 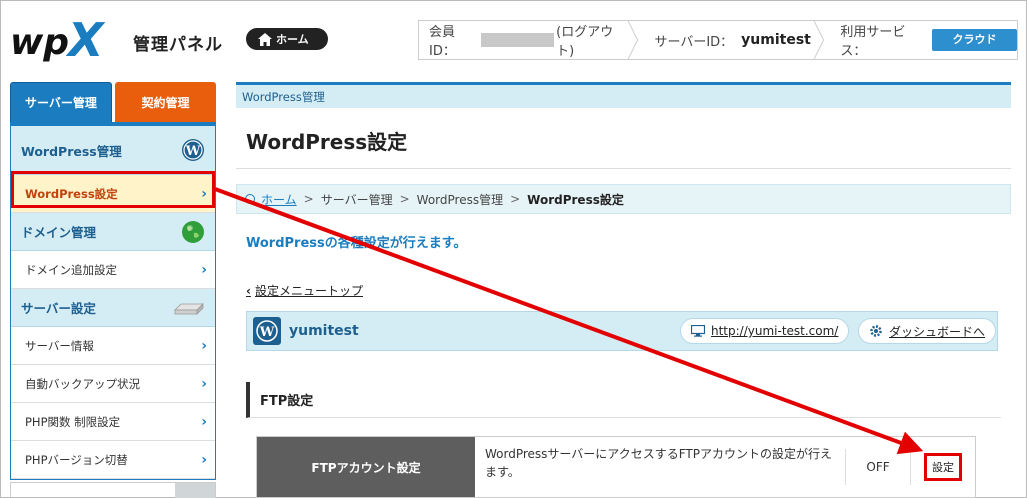 What do you see at coordinates (623, 95) in the screenshot?
I see `section-topbar: WordPress管理` at bounding box center [623, 95].